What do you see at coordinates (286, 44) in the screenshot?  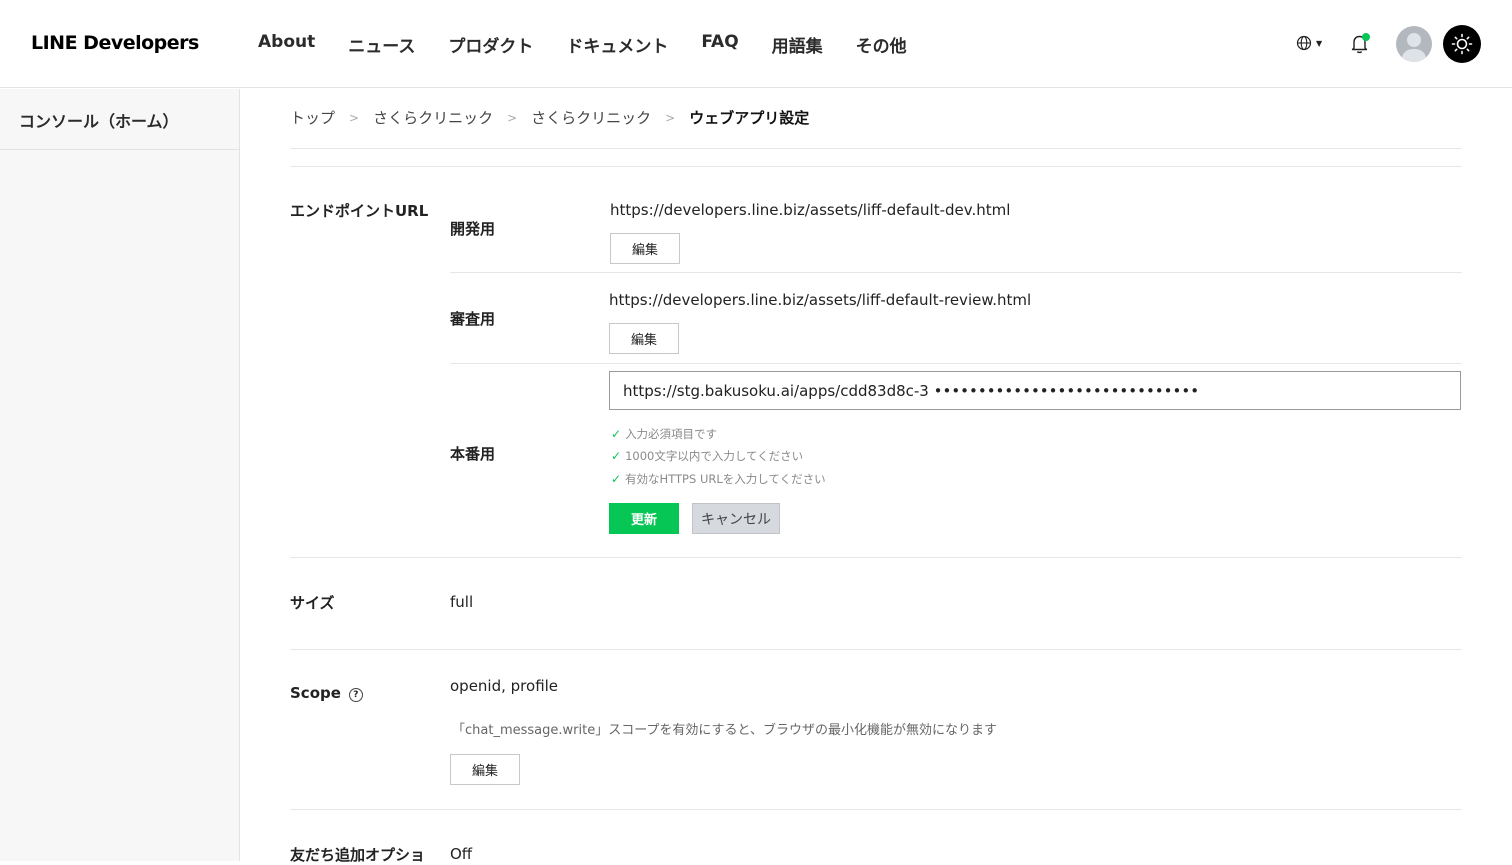 I see `nav-about: About` at bounding box center [286, 44].